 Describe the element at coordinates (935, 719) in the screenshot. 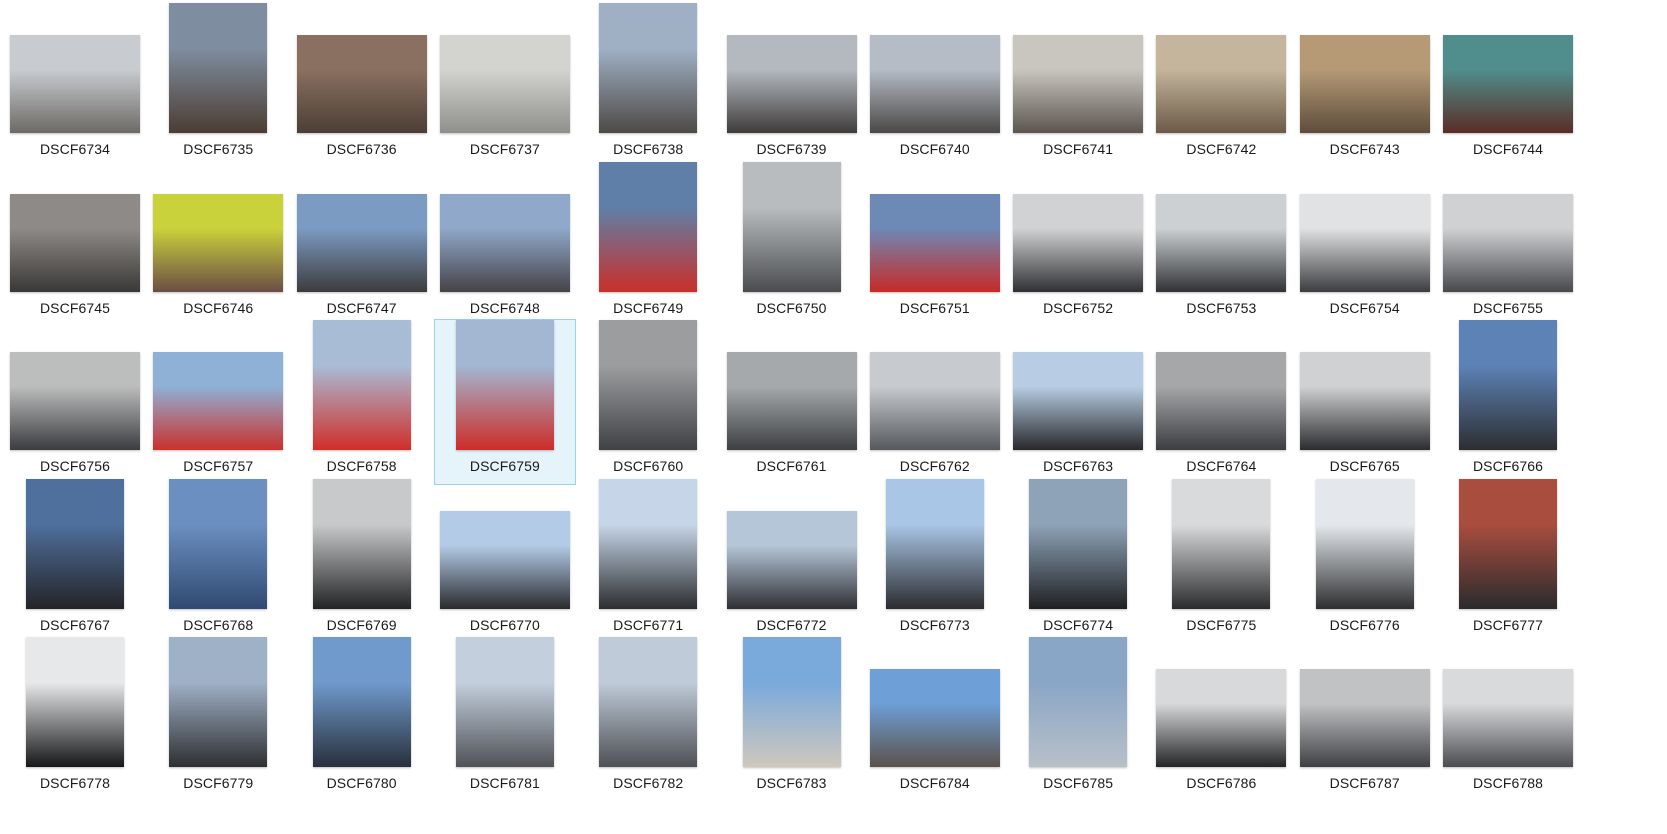

I see `file-item: DSCF6784` at that location.